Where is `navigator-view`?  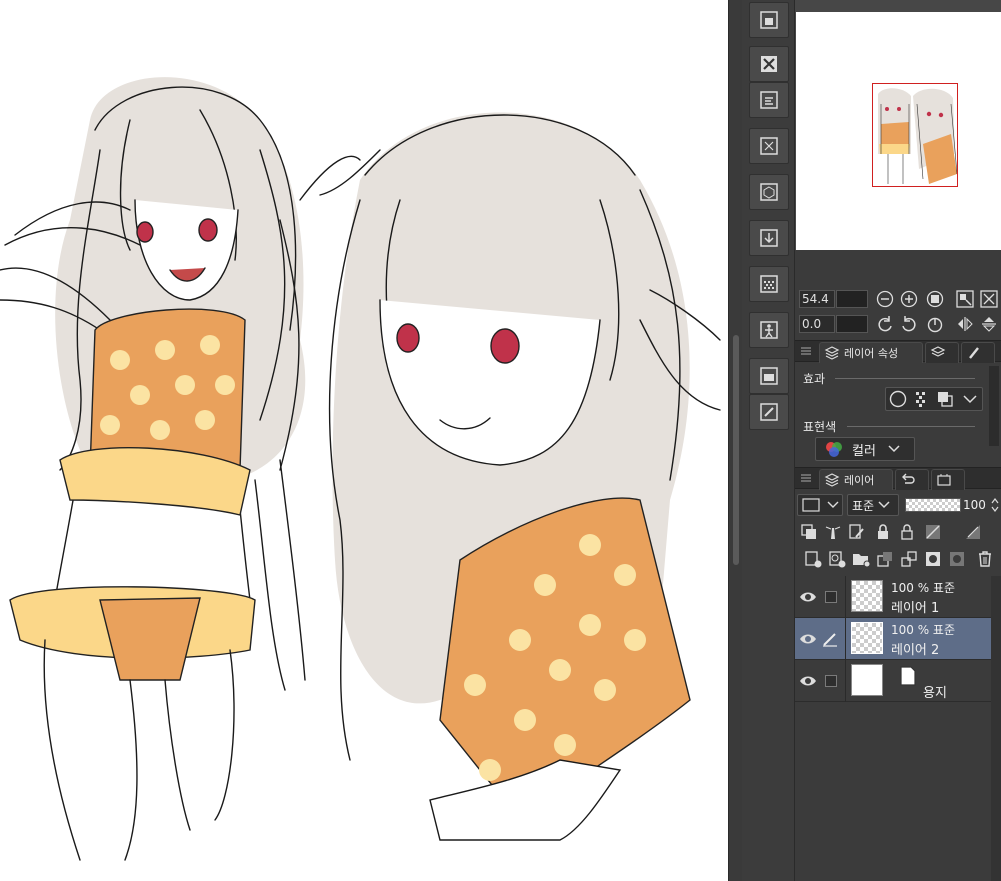
navigator-view is located at coordinates (898, 125).